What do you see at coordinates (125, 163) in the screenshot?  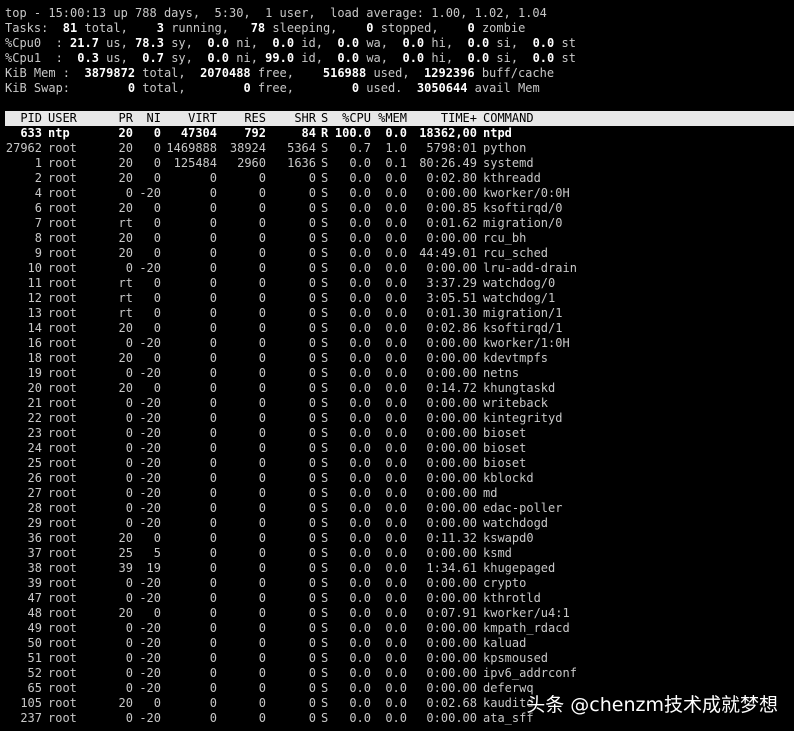 I see `cell-pr: 20` at bounding box center [125, 163].